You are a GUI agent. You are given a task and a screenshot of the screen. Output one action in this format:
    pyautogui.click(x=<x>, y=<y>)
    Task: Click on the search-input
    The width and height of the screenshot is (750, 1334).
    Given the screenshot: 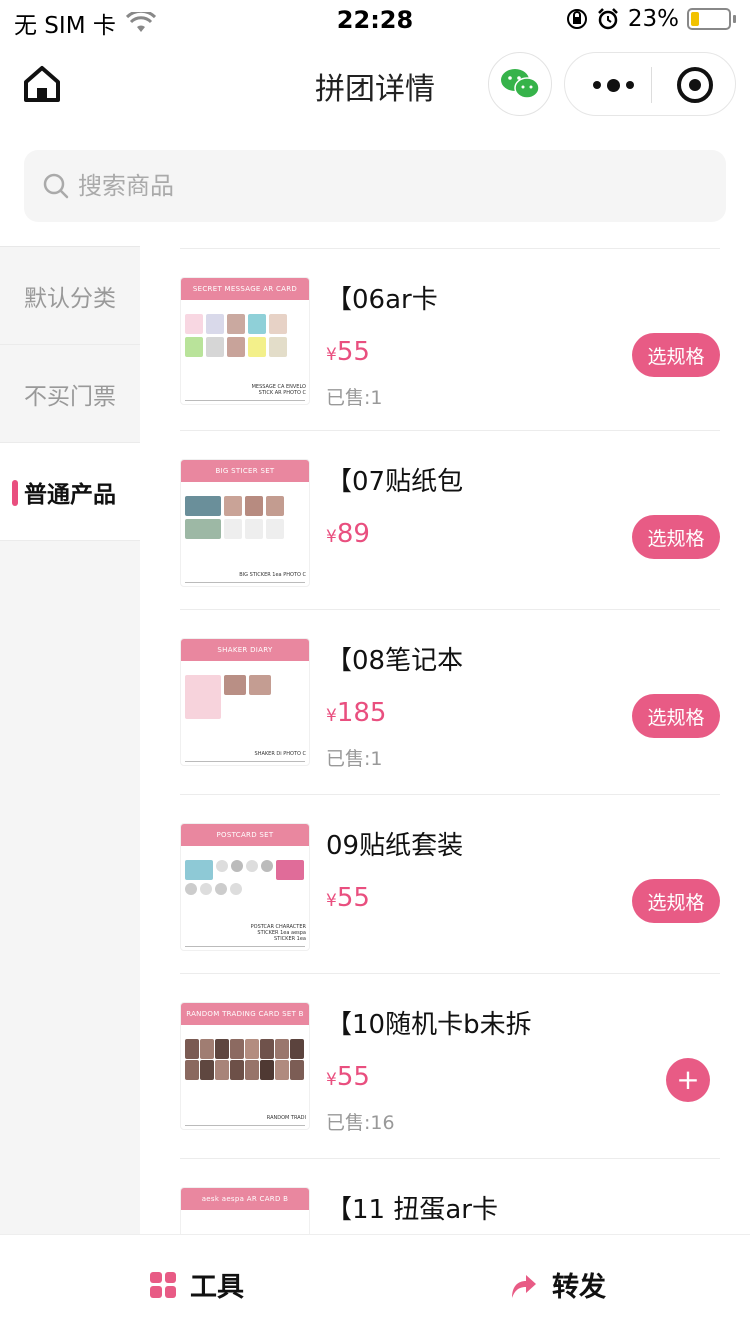 What is the action you would take?
    pyautogui.click(x=378, y=186)
    